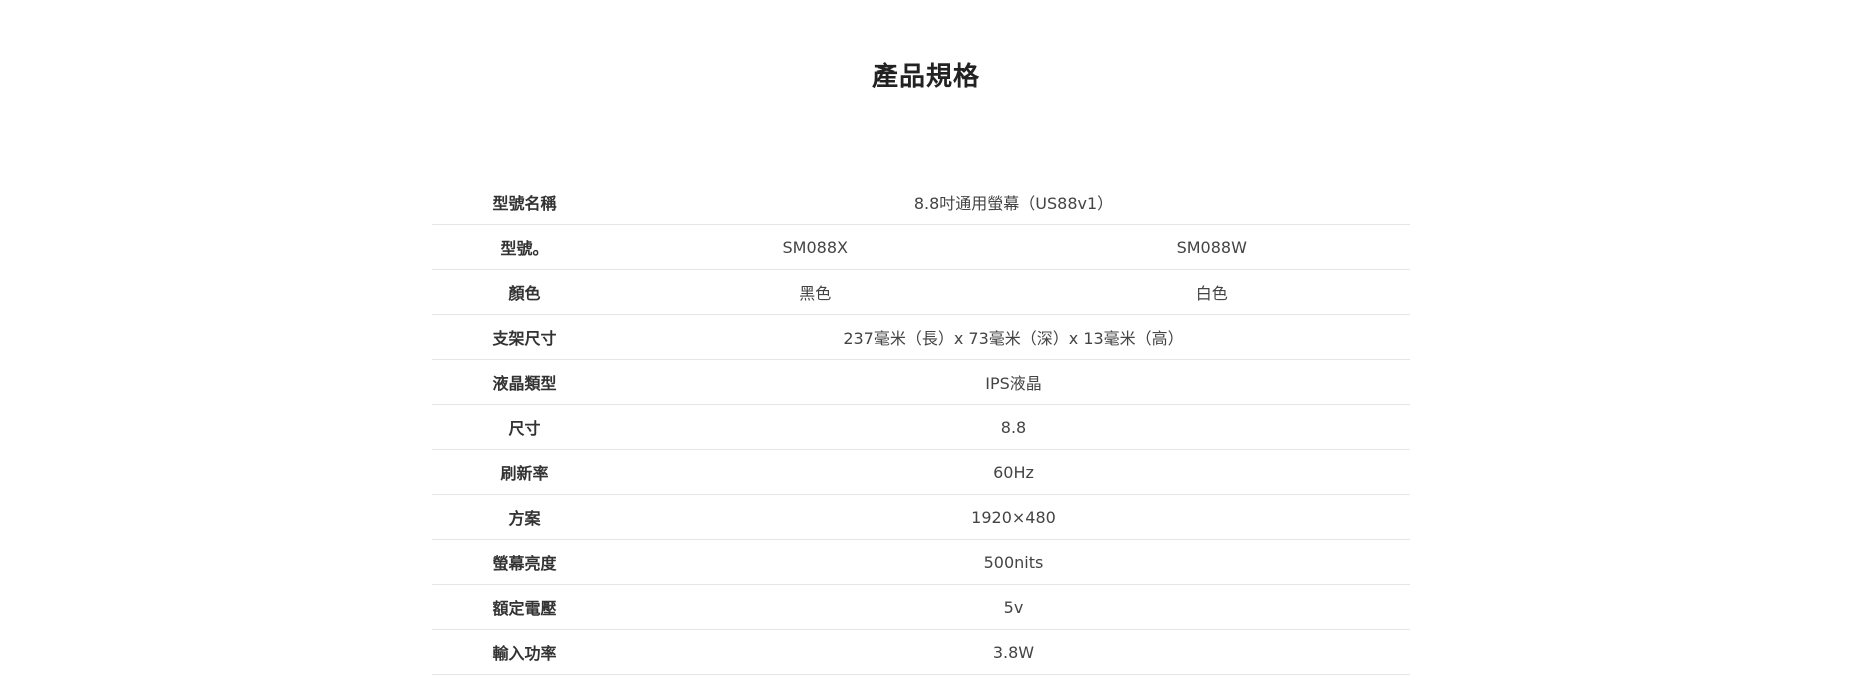  What do you see at coordinates (1013, 337) in the screenshot?
I see `spec-value: 237毫米（長）x 73毫米（深）x 13毫米（高）` at bounding box center [1013, 337].